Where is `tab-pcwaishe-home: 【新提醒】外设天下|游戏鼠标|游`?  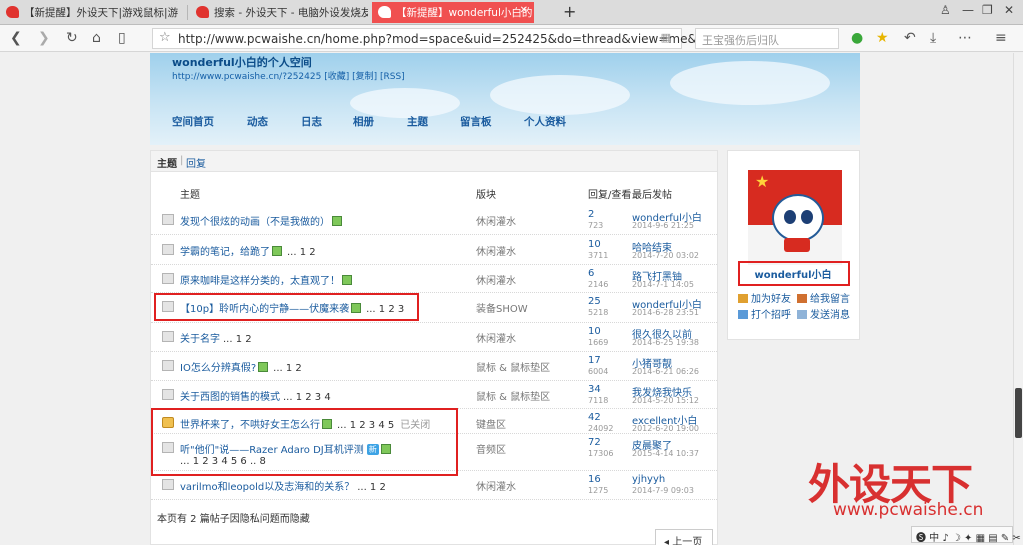
tab-pcwaishe-home: 【新提醒】外设天下|游戏鼠标|游 is located at coordinates (94, 12).